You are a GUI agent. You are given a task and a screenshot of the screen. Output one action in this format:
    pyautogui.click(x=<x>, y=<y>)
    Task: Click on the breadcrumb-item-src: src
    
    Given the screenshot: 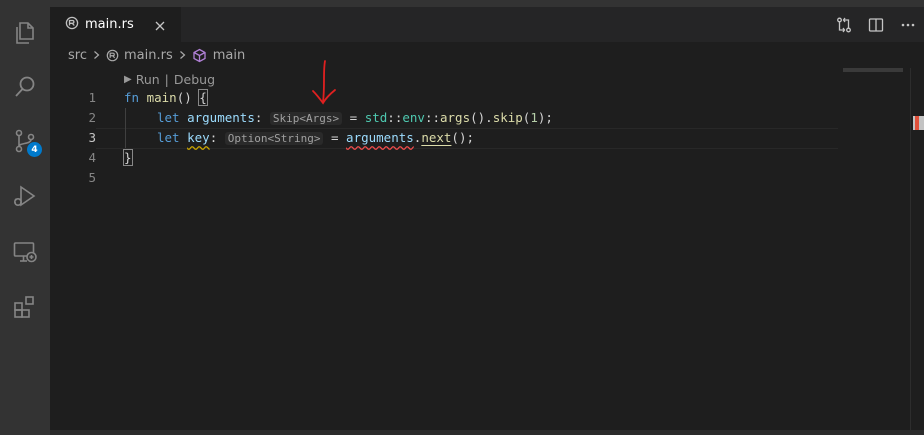 What is the action you would take?
    pyautogui.click(x=77, y=55)
    